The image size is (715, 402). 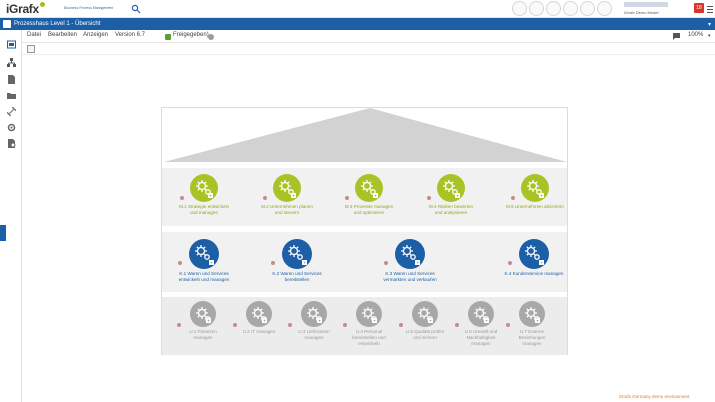 What do you see at coordinates (587, 8) in the screenshot?
I see `filter-nav-icon` at bounding box center [587, 8].